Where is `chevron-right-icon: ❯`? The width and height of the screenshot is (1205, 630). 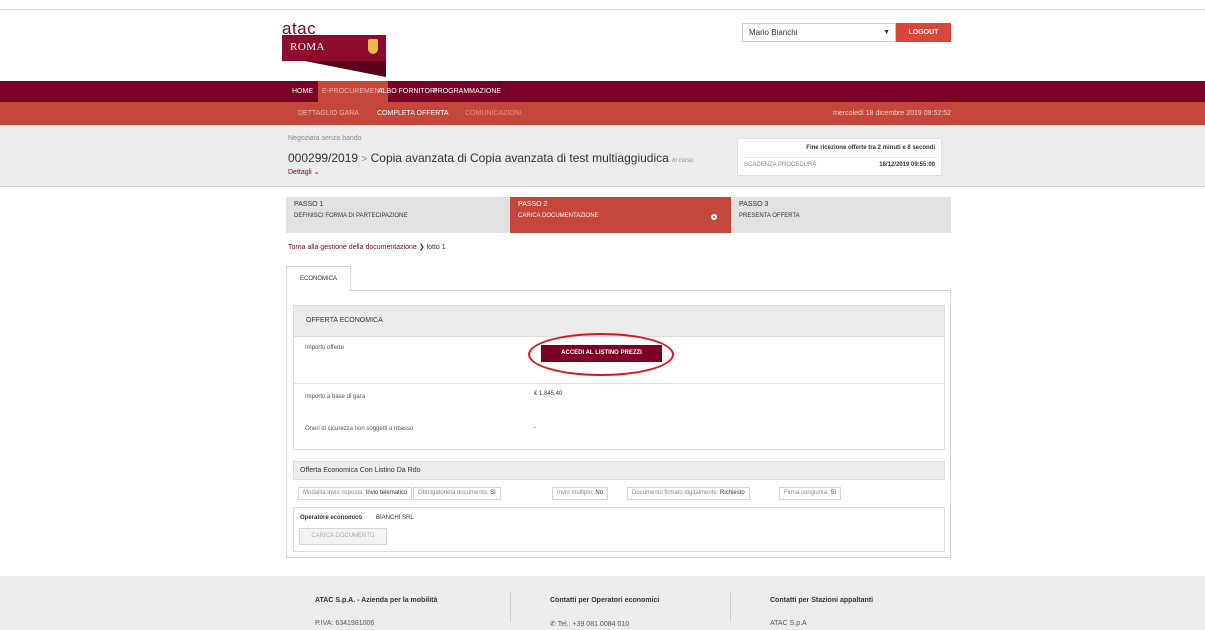
chevron-right-icon: ❯ is located at coordinates (421, 247).